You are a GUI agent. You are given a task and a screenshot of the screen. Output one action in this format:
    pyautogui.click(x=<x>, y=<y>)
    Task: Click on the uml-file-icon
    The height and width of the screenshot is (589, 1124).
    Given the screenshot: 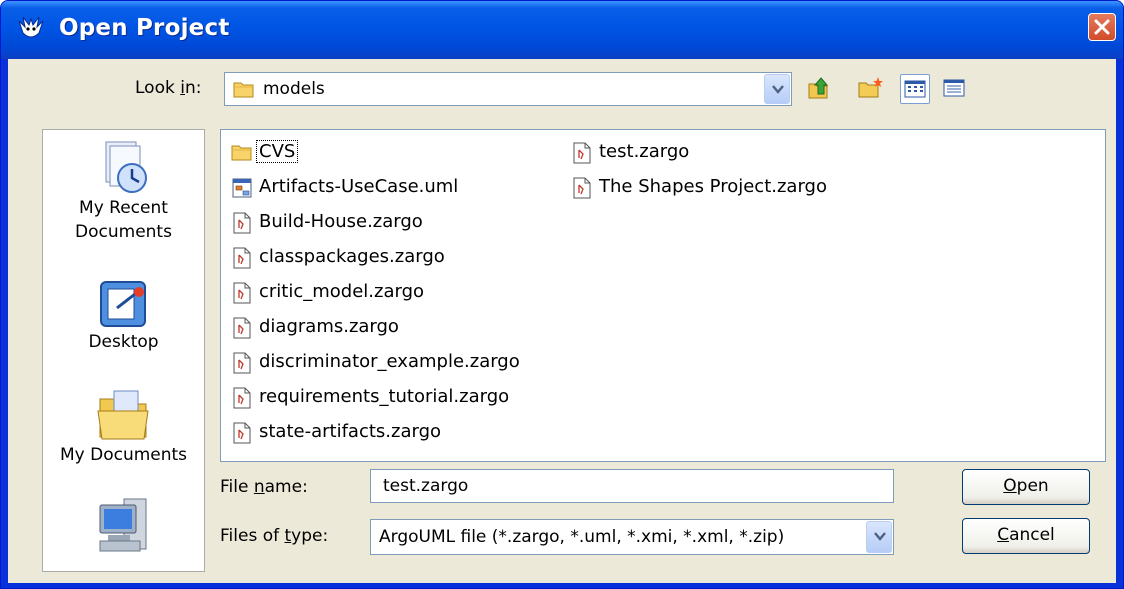 What is the action you would take?
    pyautogui.click(x=242, y=188)
    